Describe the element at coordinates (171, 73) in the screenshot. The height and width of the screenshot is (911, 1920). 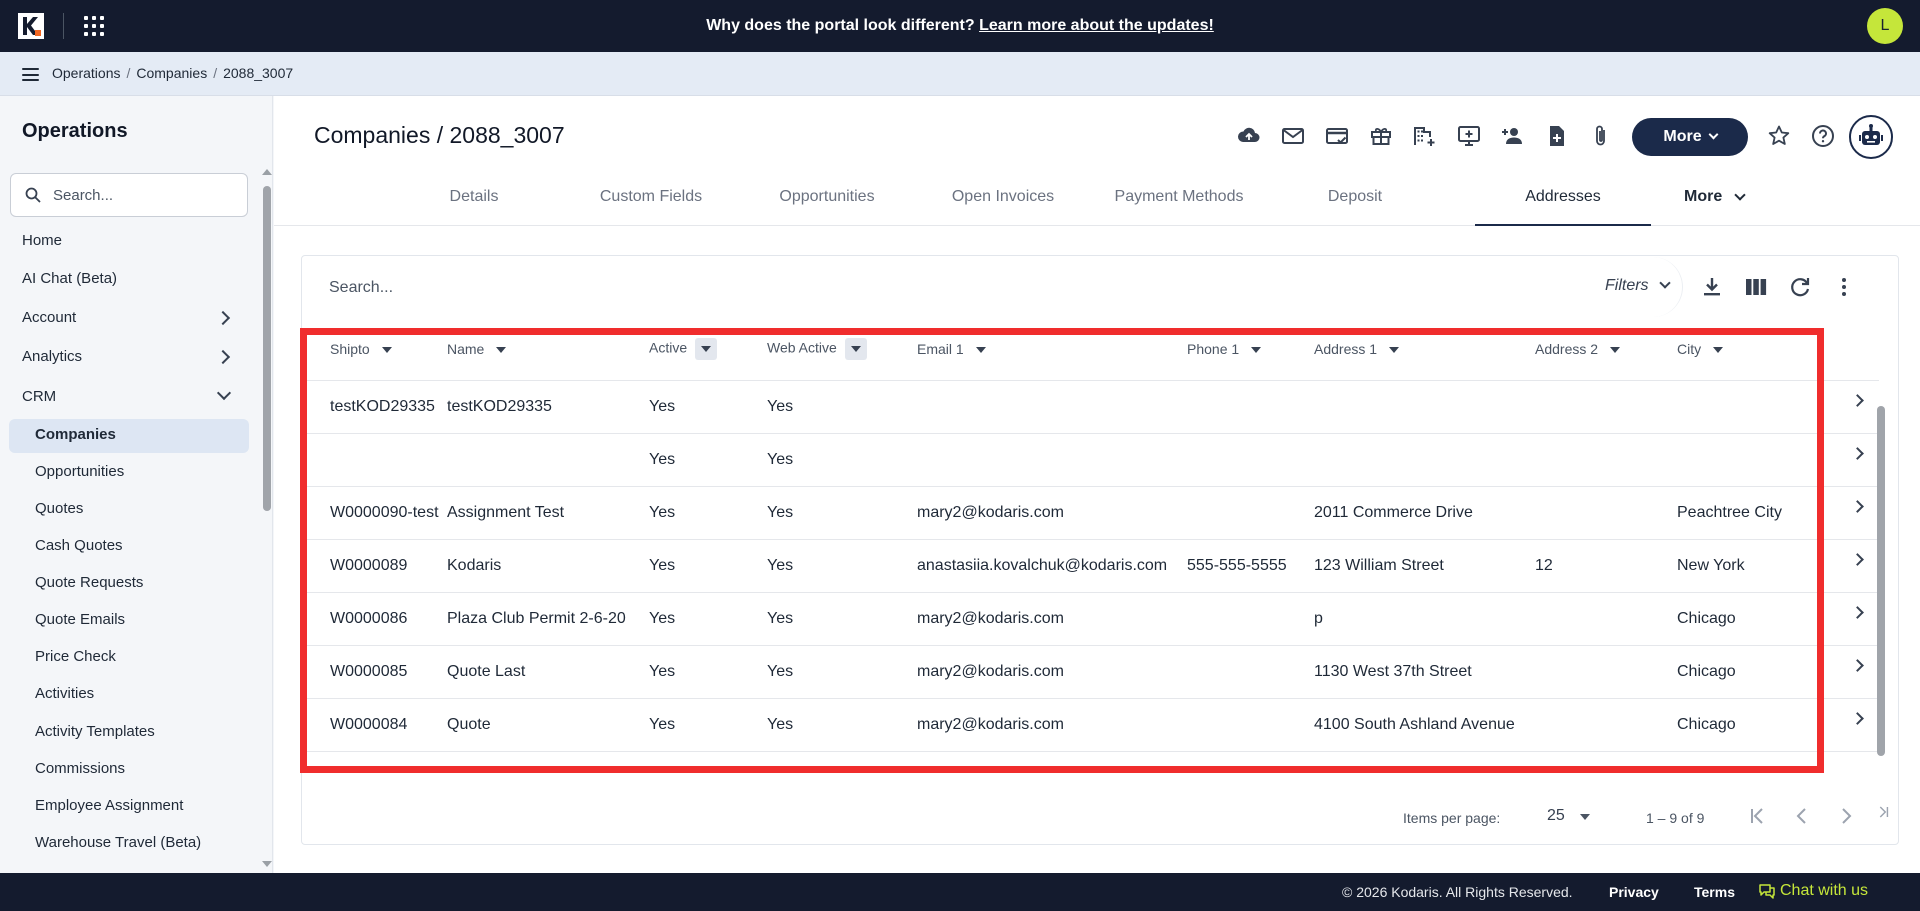
I see `breadcrumb-companies: Companies` at that location.